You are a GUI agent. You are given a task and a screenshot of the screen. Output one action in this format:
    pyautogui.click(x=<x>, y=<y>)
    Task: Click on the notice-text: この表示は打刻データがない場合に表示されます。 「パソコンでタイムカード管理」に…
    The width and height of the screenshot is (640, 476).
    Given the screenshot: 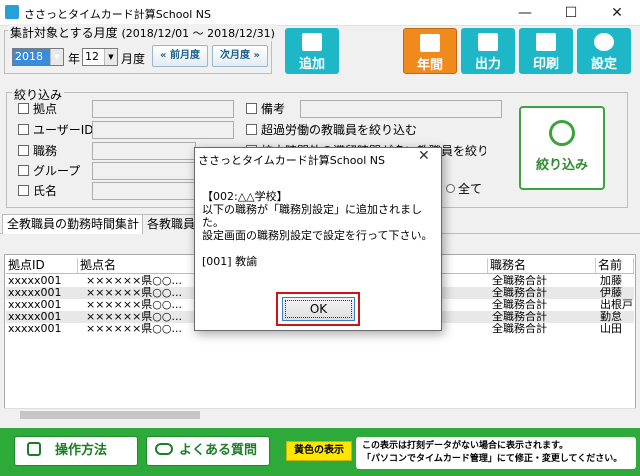 What is the action you would take?
    pyautogui.click(x=496, y=453)
    